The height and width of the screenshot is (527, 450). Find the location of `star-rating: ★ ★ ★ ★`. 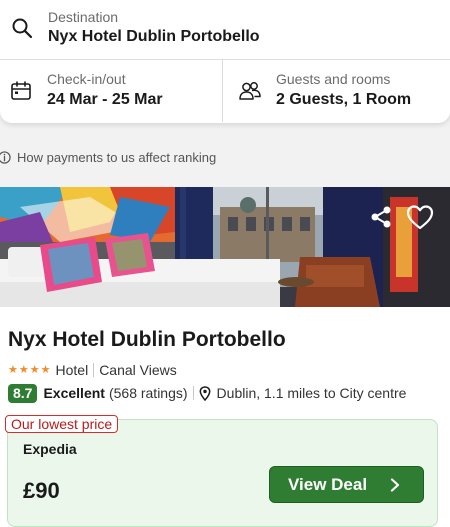

star-rating: ★ ★ ★ ★ is located at coordinates (30, 369).